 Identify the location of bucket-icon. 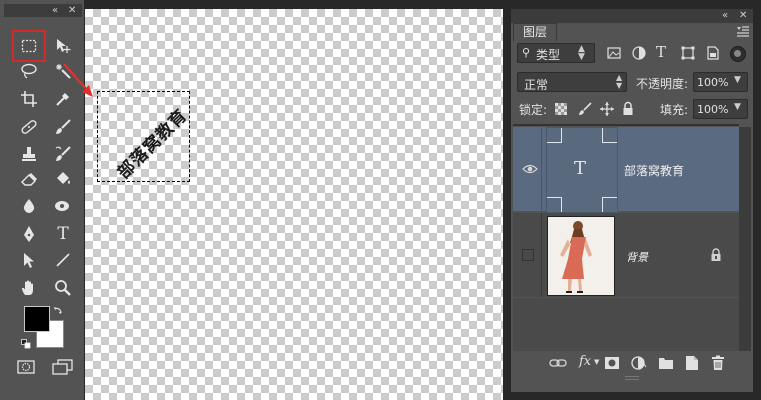
(63, 178).